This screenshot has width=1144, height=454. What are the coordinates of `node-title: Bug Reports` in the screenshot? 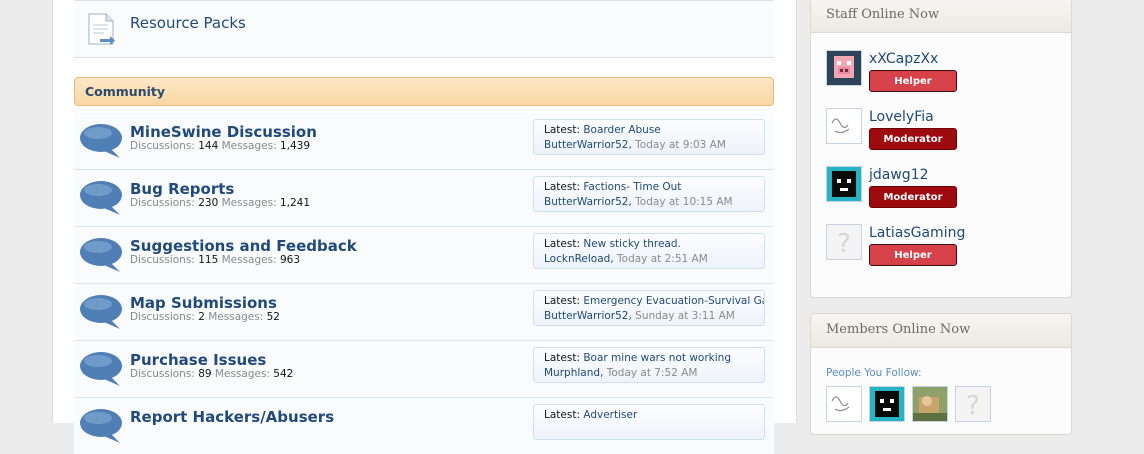 It's located at (182, 189).